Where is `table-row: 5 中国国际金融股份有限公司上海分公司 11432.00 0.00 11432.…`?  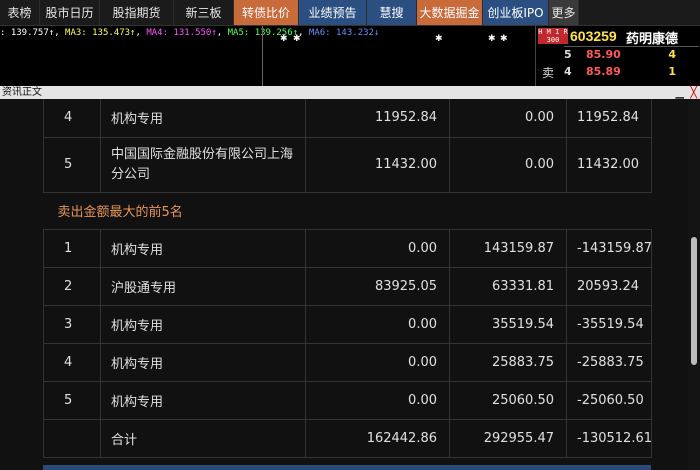
table-row: 5 中国国际金融股份有限公司上海分公司 11432.00 0.00 11432.… is located at coordinates (347, 164).